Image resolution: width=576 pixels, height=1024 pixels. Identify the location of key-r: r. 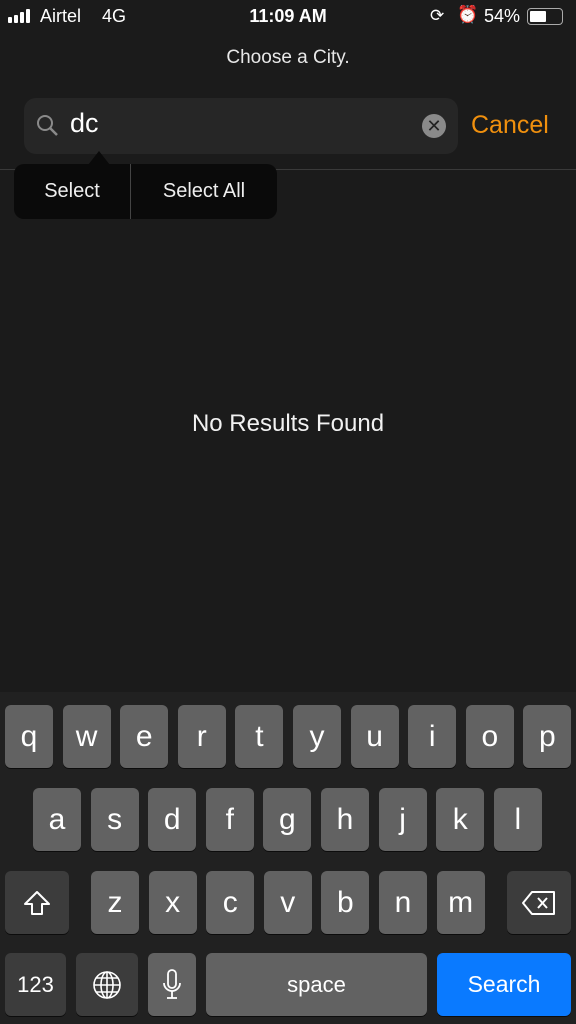
(201, 736).